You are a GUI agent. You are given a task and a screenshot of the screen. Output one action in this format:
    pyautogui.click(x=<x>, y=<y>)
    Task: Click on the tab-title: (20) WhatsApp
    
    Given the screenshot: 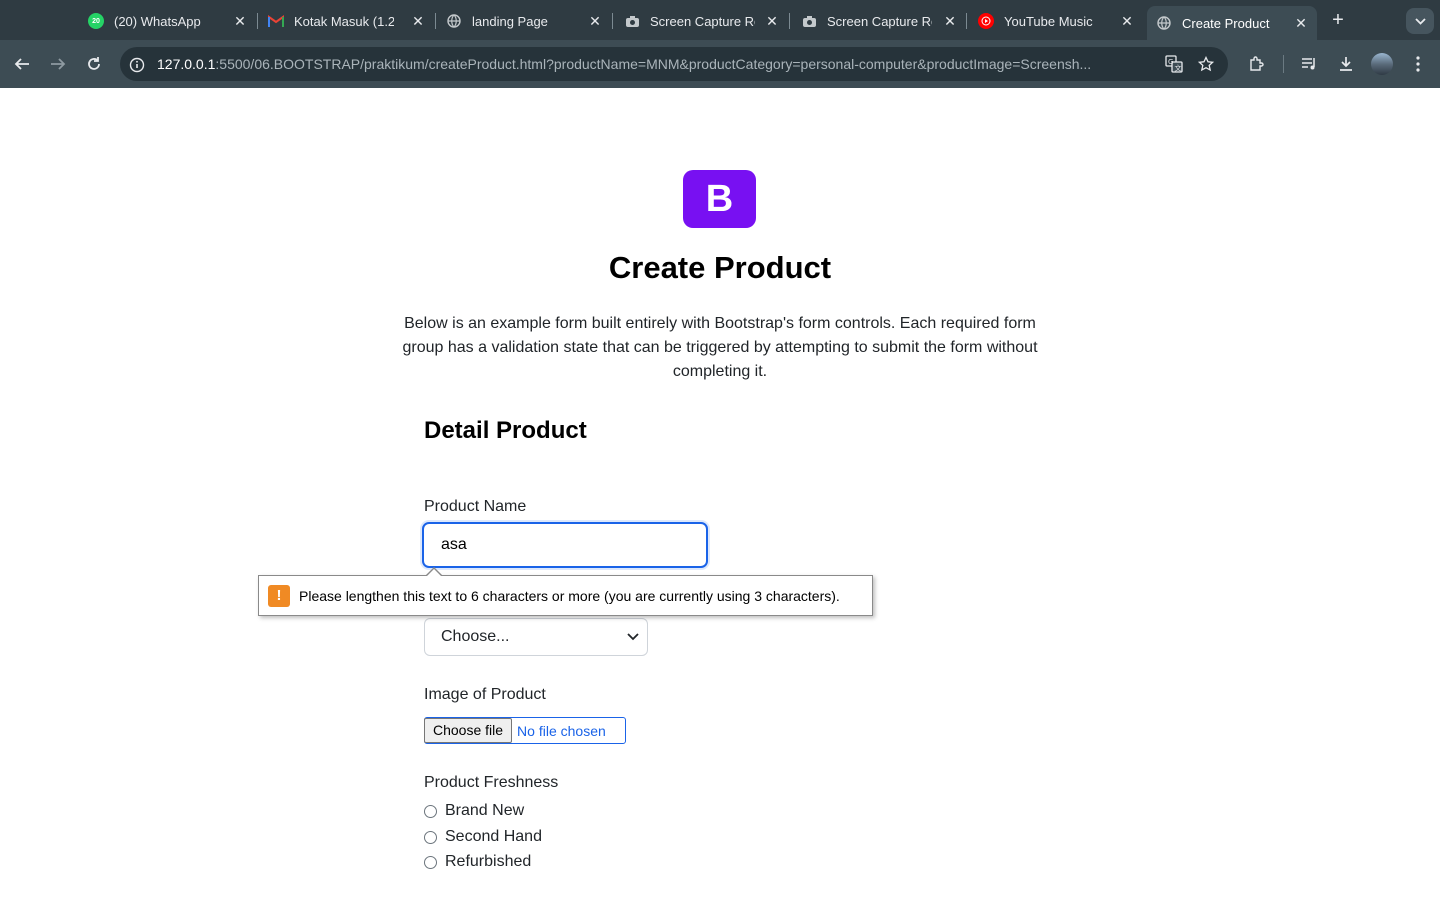 What is the action you would take?
    pyautogui.click(x=157, y=21)
    